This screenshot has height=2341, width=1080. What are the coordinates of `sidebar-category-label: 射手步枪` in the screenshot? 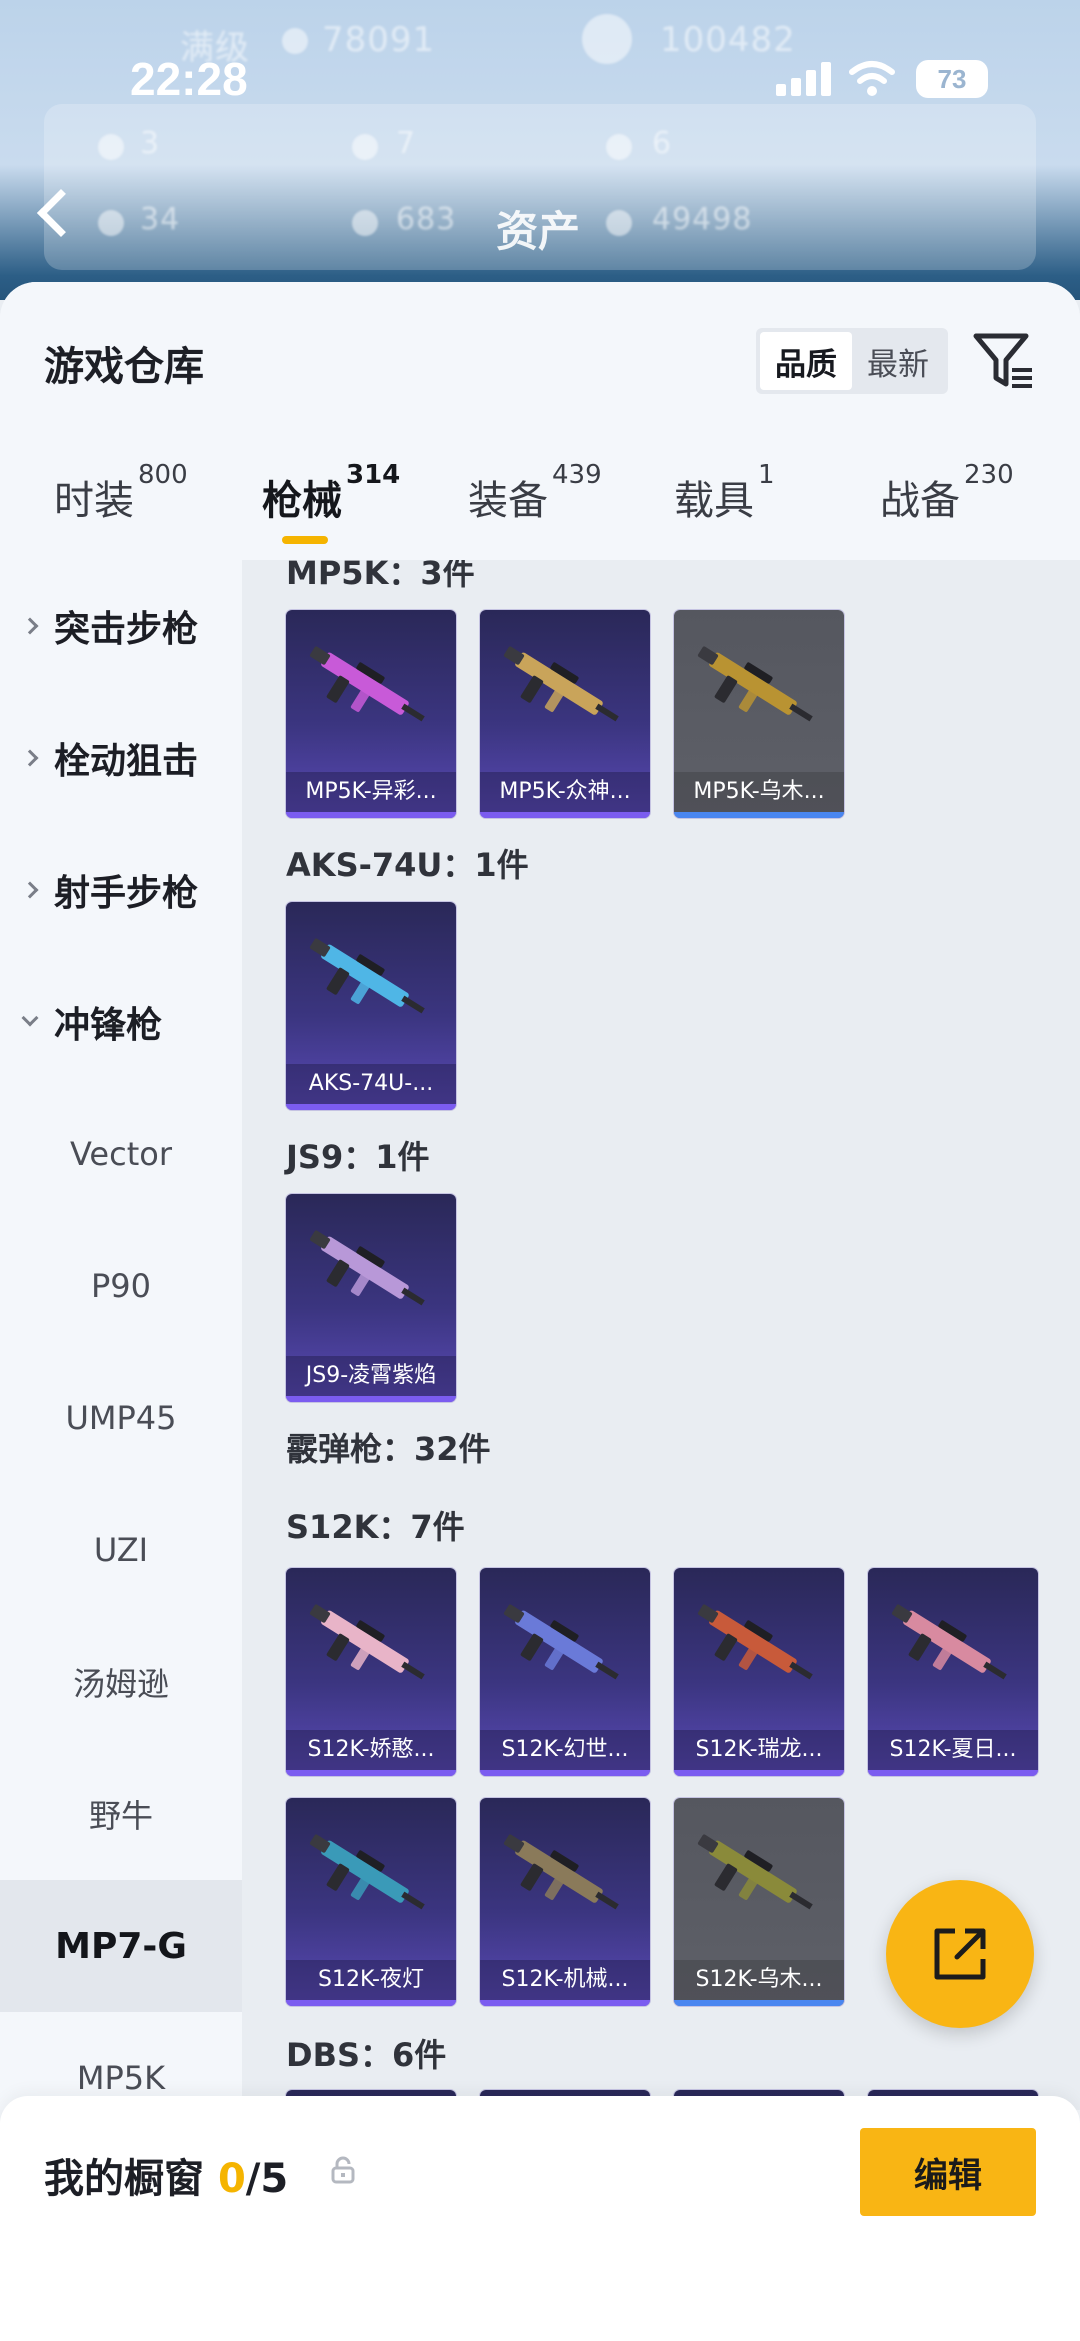 It's located at (126, 893).